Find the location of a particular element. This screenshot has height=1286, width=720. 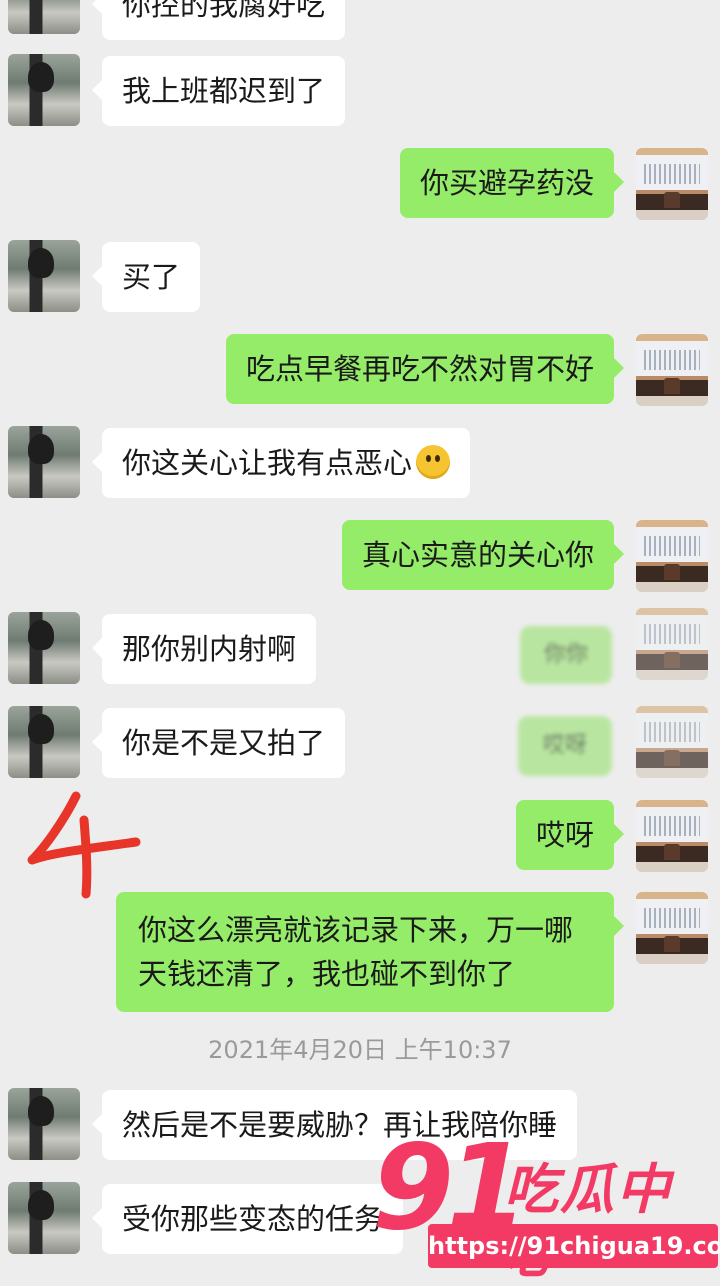

message-bubble-received: 我上班都迟到了 is located at coordinates (218, 91).